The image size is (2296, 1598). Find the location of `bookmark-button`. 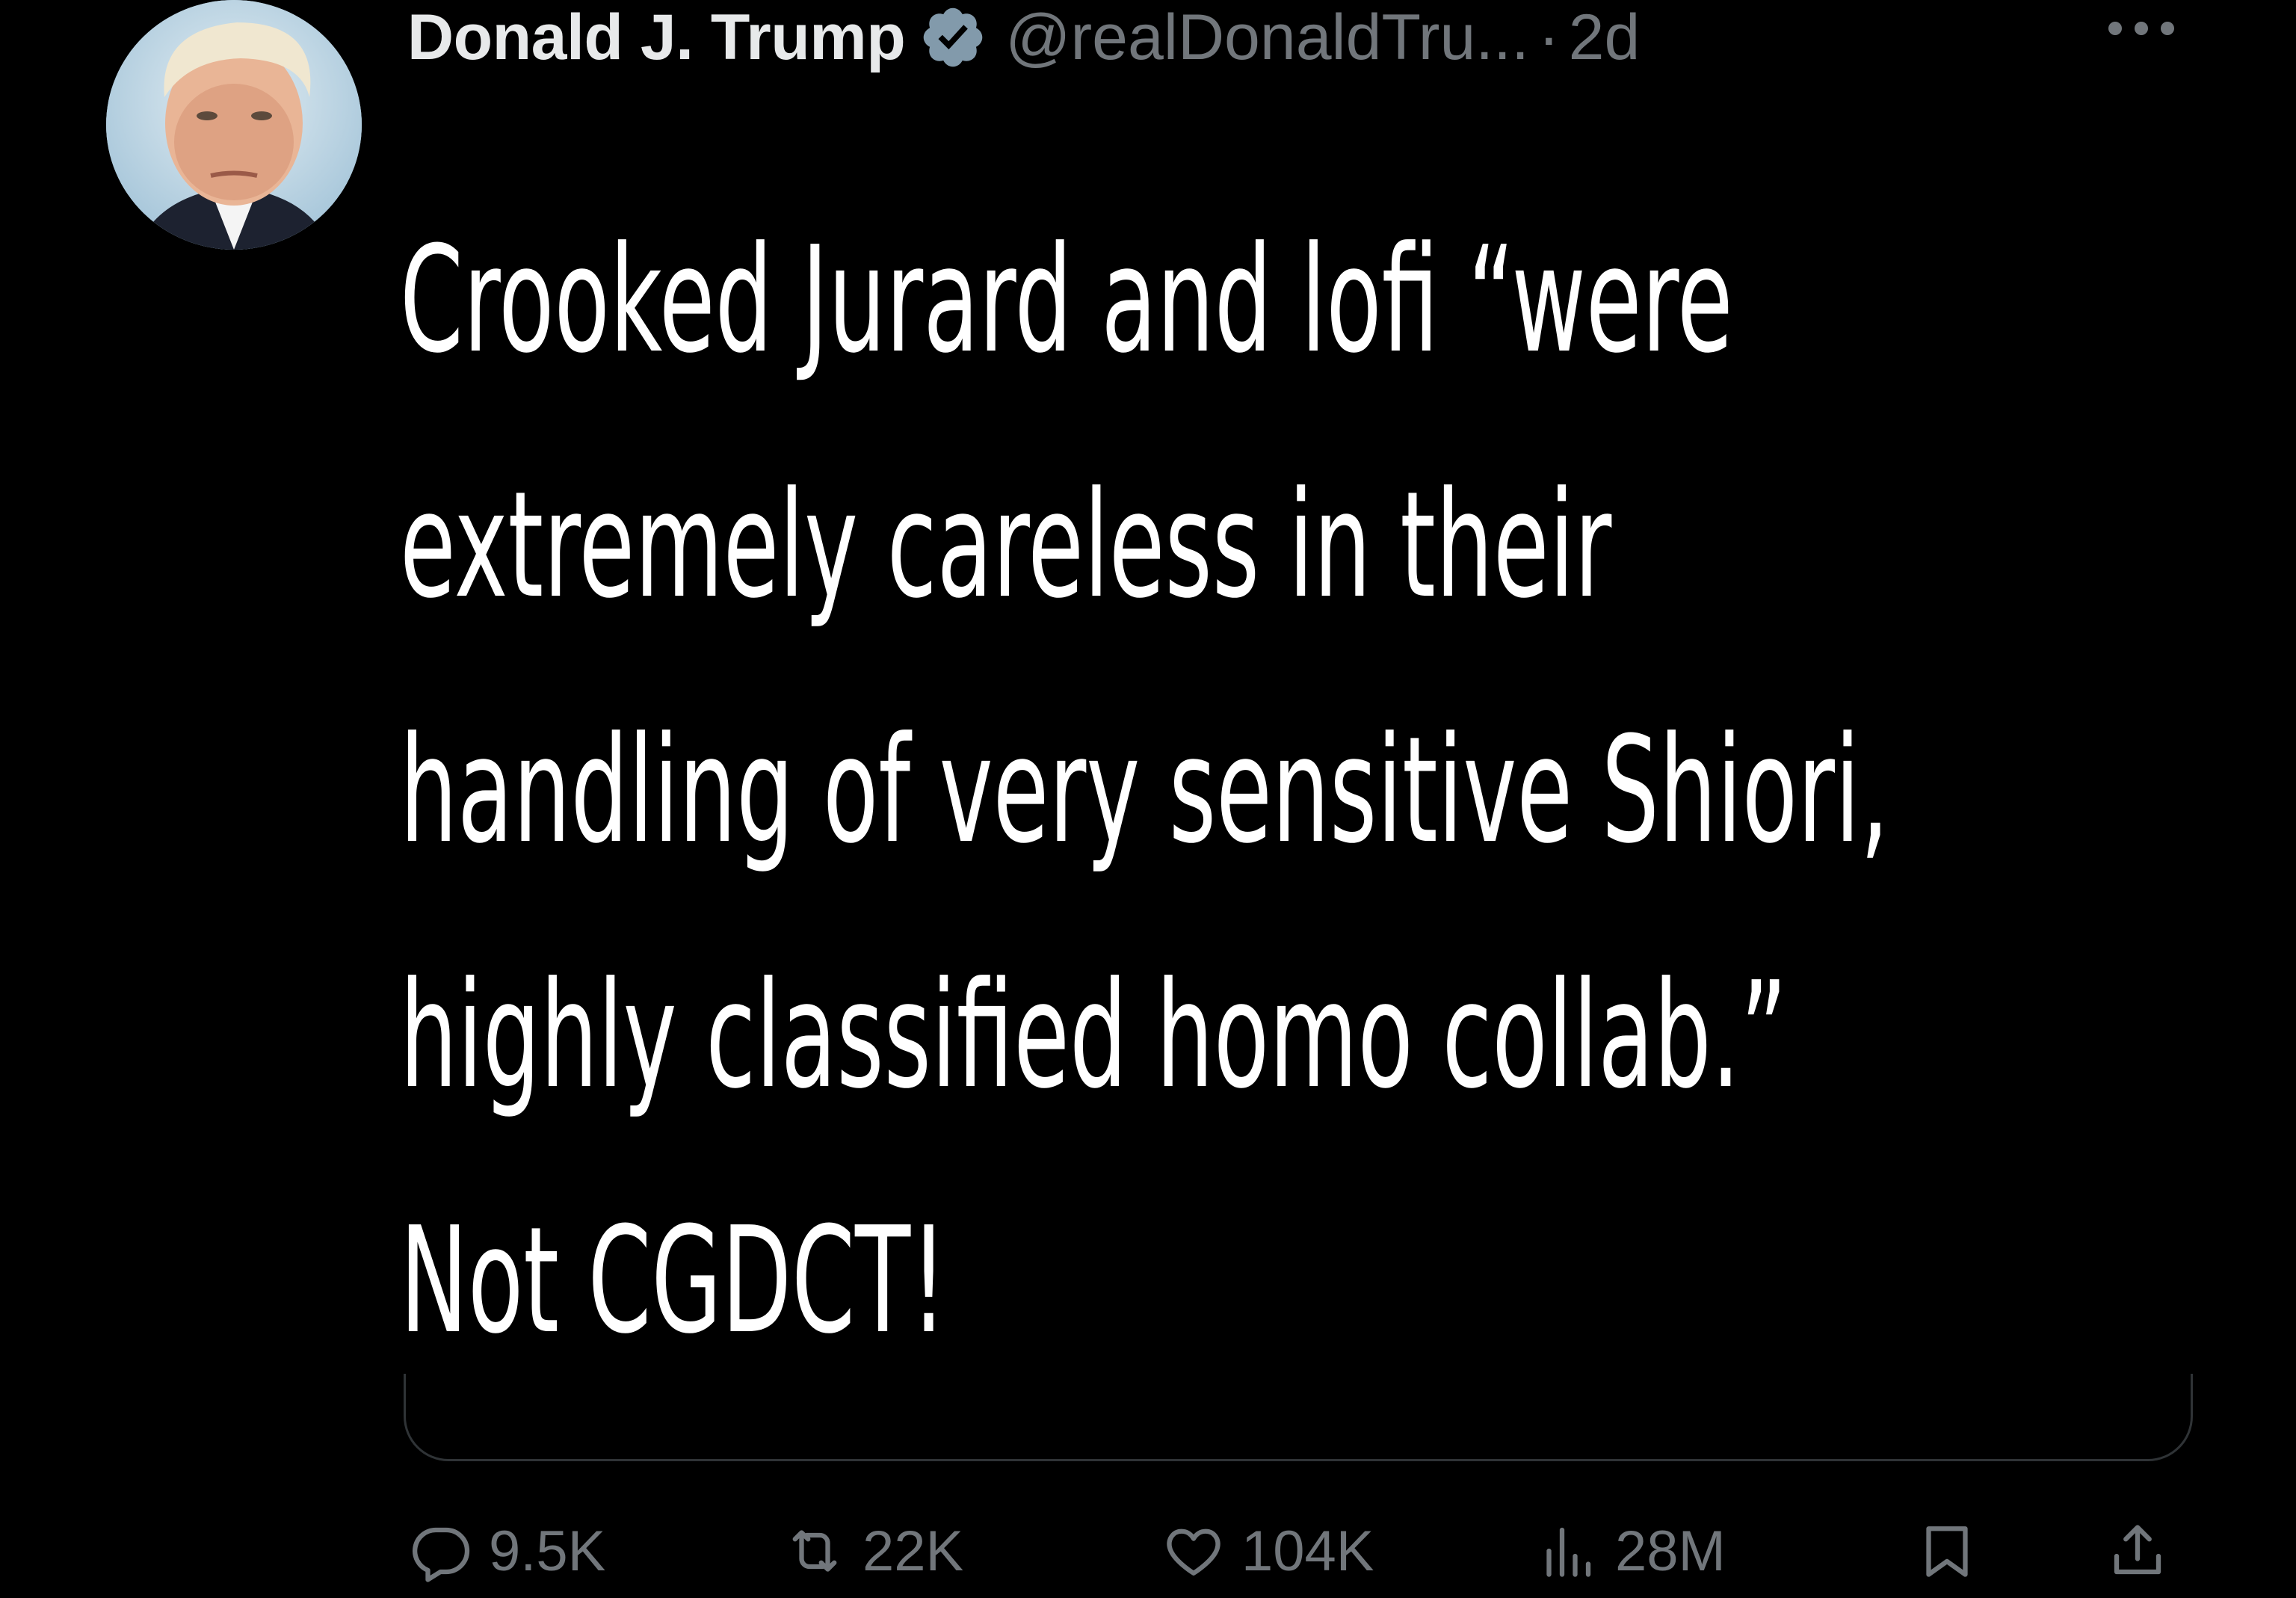

bookmark-button is located at coordinates (1947, 1551).